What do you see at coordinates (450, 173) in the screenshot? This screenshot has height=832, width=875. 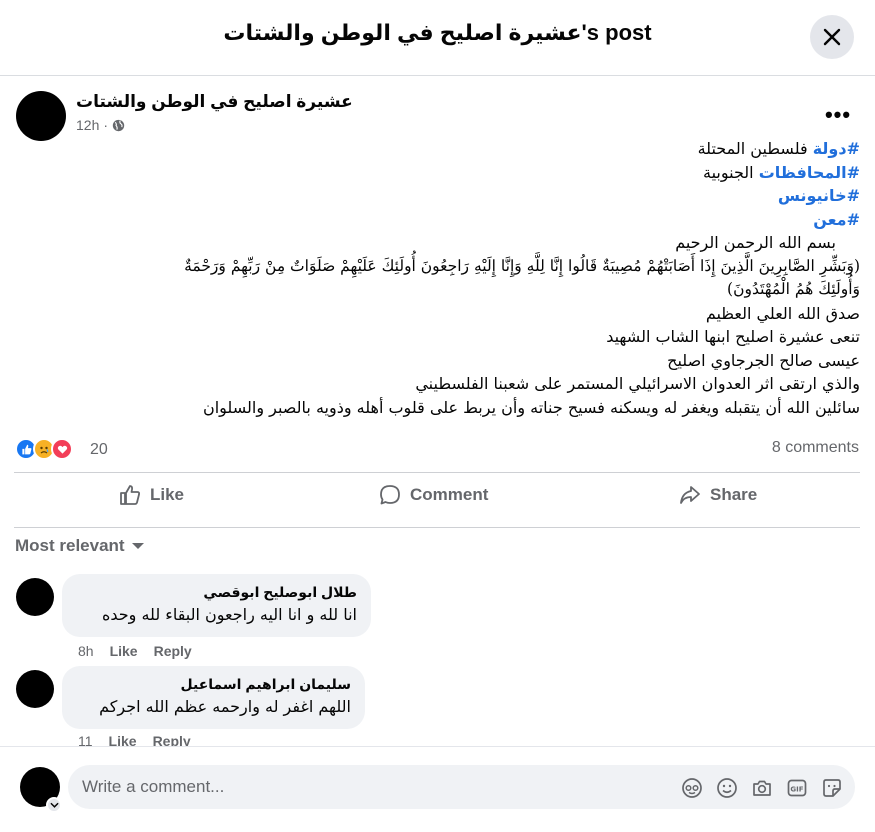 I see `hashtag-line: #المحافظات الجنوبية` at bounding box center [450, 173].